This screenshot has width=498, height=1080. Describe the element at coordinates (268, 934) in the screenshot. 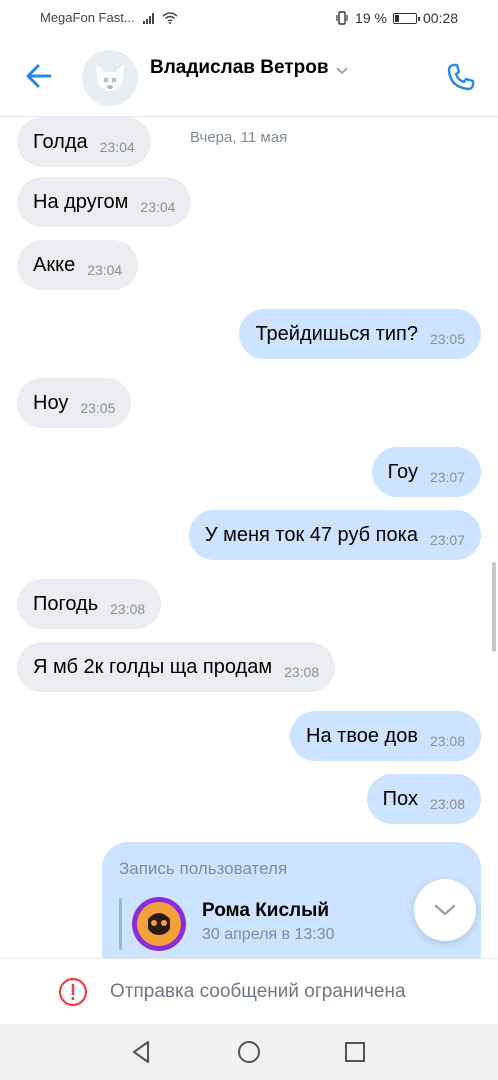

I see `post-date: 30 апреля в 13:30` at that location.